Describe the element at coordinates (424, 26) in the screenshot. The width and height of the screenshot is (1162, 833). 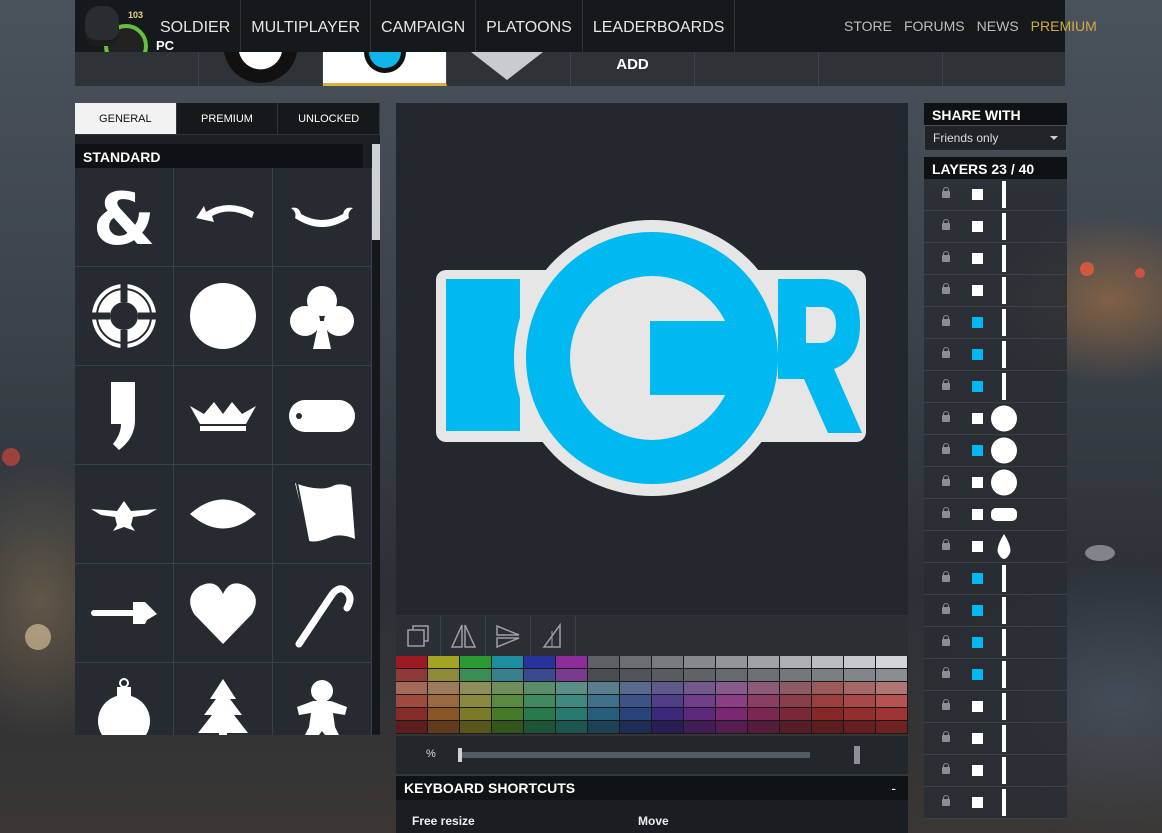
I see `nav-campaign: CAMPAIGN` at that location.